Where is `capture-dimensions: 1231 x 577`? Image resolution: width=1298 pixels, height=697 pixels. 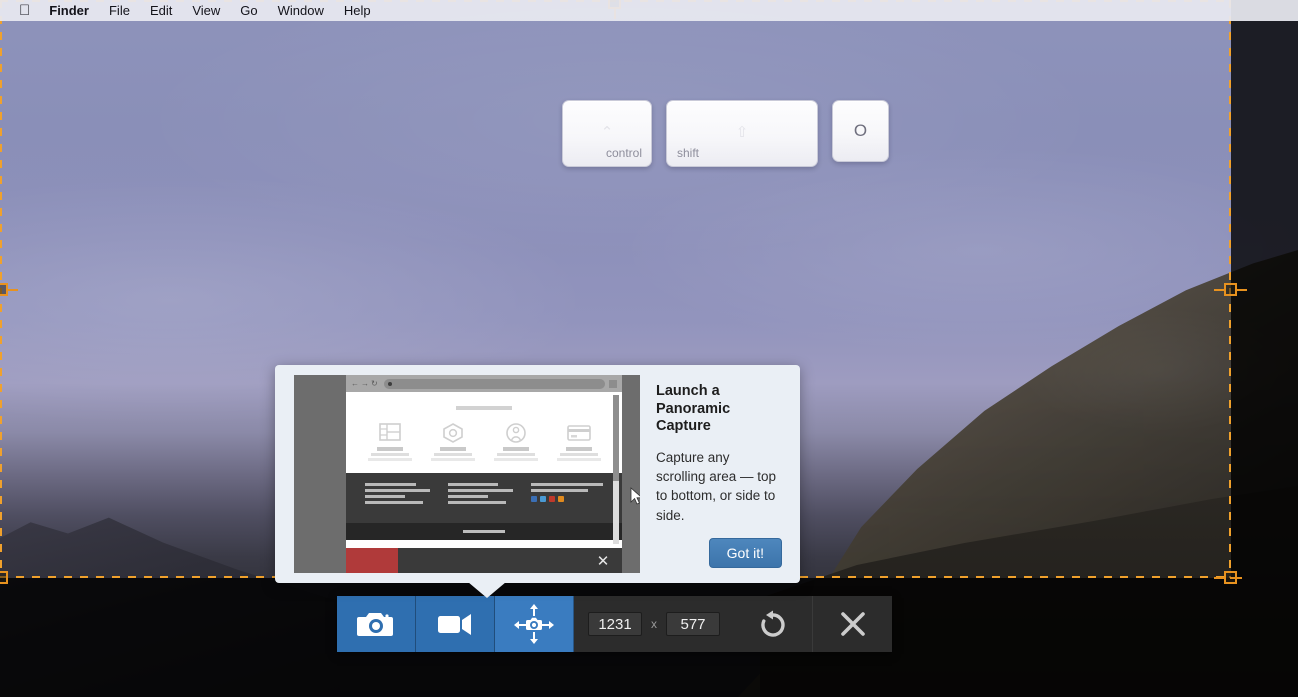 capture-dimensions: 1231 x 577 is located at coordinates (654, 624).